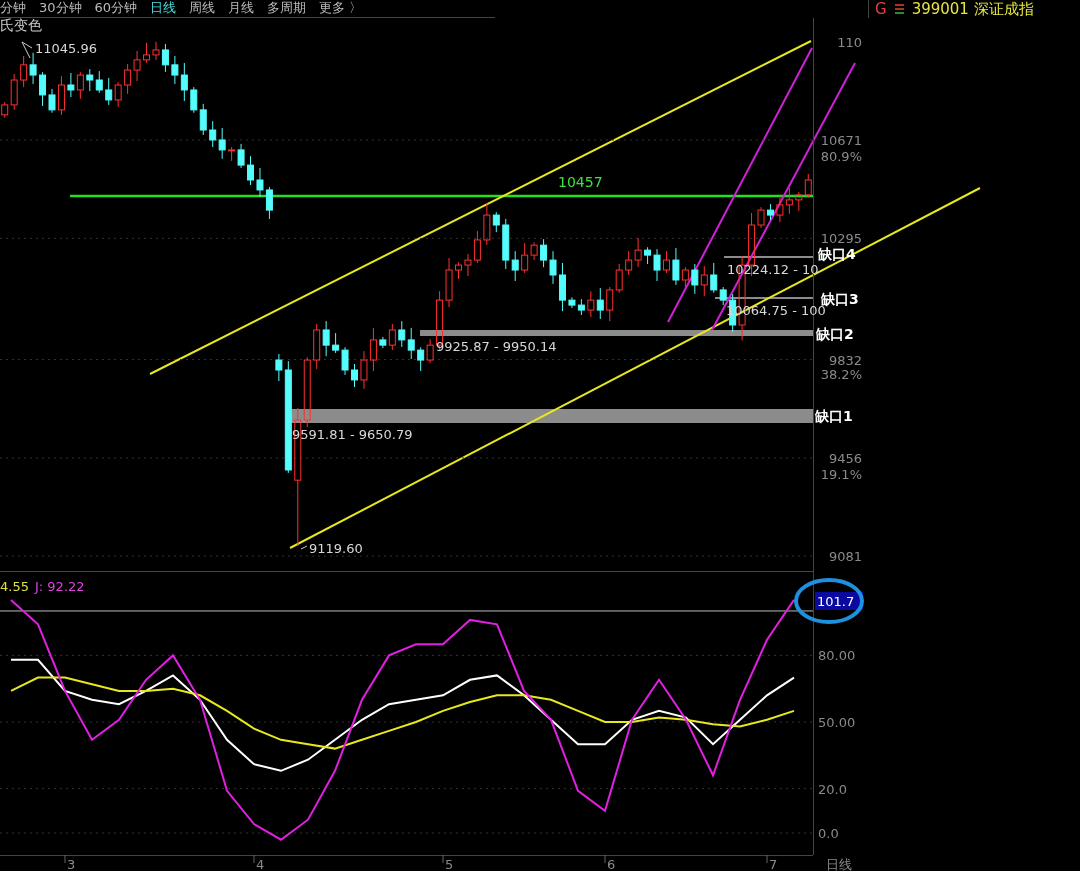 The width and height of the screenshot is (1080, 871). What do you see at coordinates (341, 8) in the screenshot?
I see `period-tab: 更多 〉` at bounding box center [341, 8].